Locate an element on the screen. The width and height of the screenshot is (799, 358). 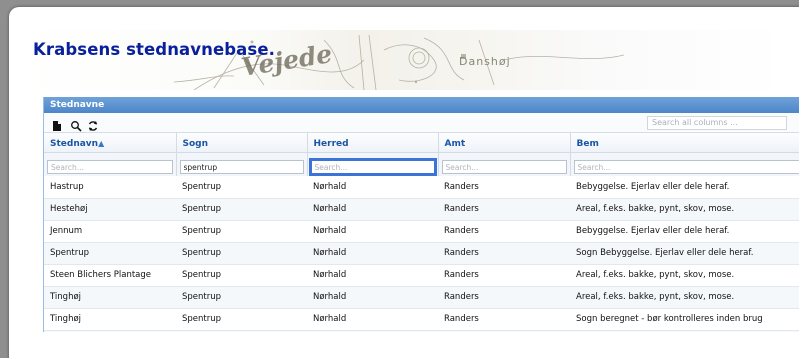
cell-stednavn: Vejlager is located at coordinates (110, 331).